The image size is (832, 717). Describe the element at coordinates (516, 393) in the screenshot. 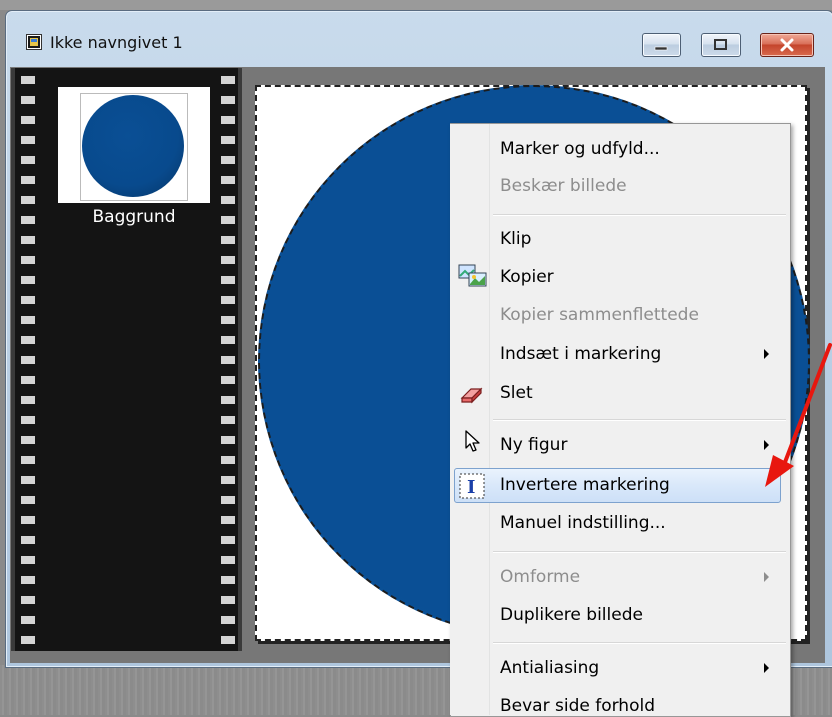

I see `menu-item-slet: Slet` at that location.